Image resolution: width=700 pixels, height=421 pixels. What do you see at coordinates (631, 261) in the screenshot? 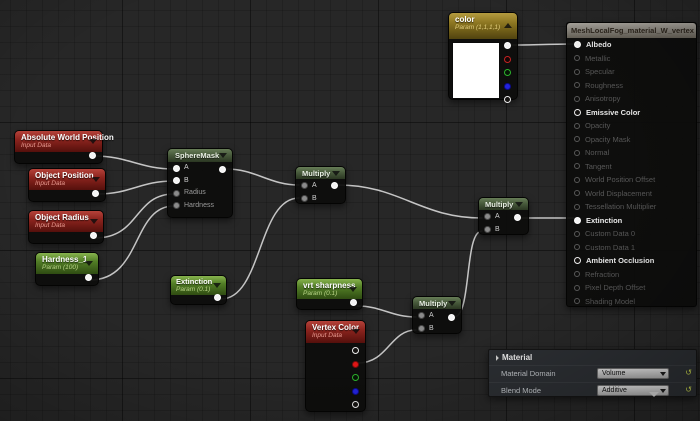
I see `result-pin-ambient-occlusion: Ambient Occlusion` at bounding box center [631, 261].